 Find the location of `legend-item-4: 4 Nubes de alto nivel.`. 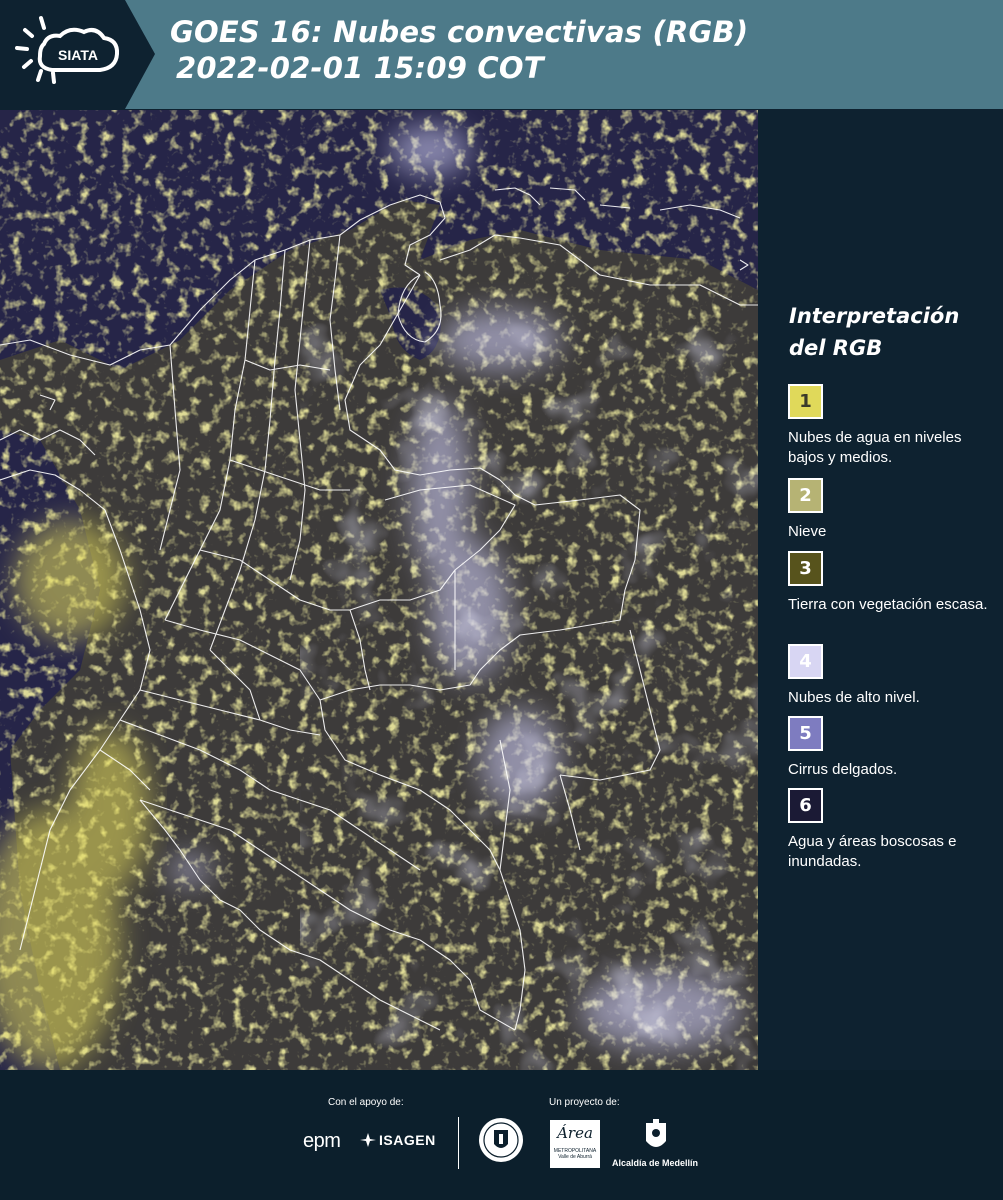

legend-item-4: 4 Nubes de alto nivel. is located at coordinates (893, 676).